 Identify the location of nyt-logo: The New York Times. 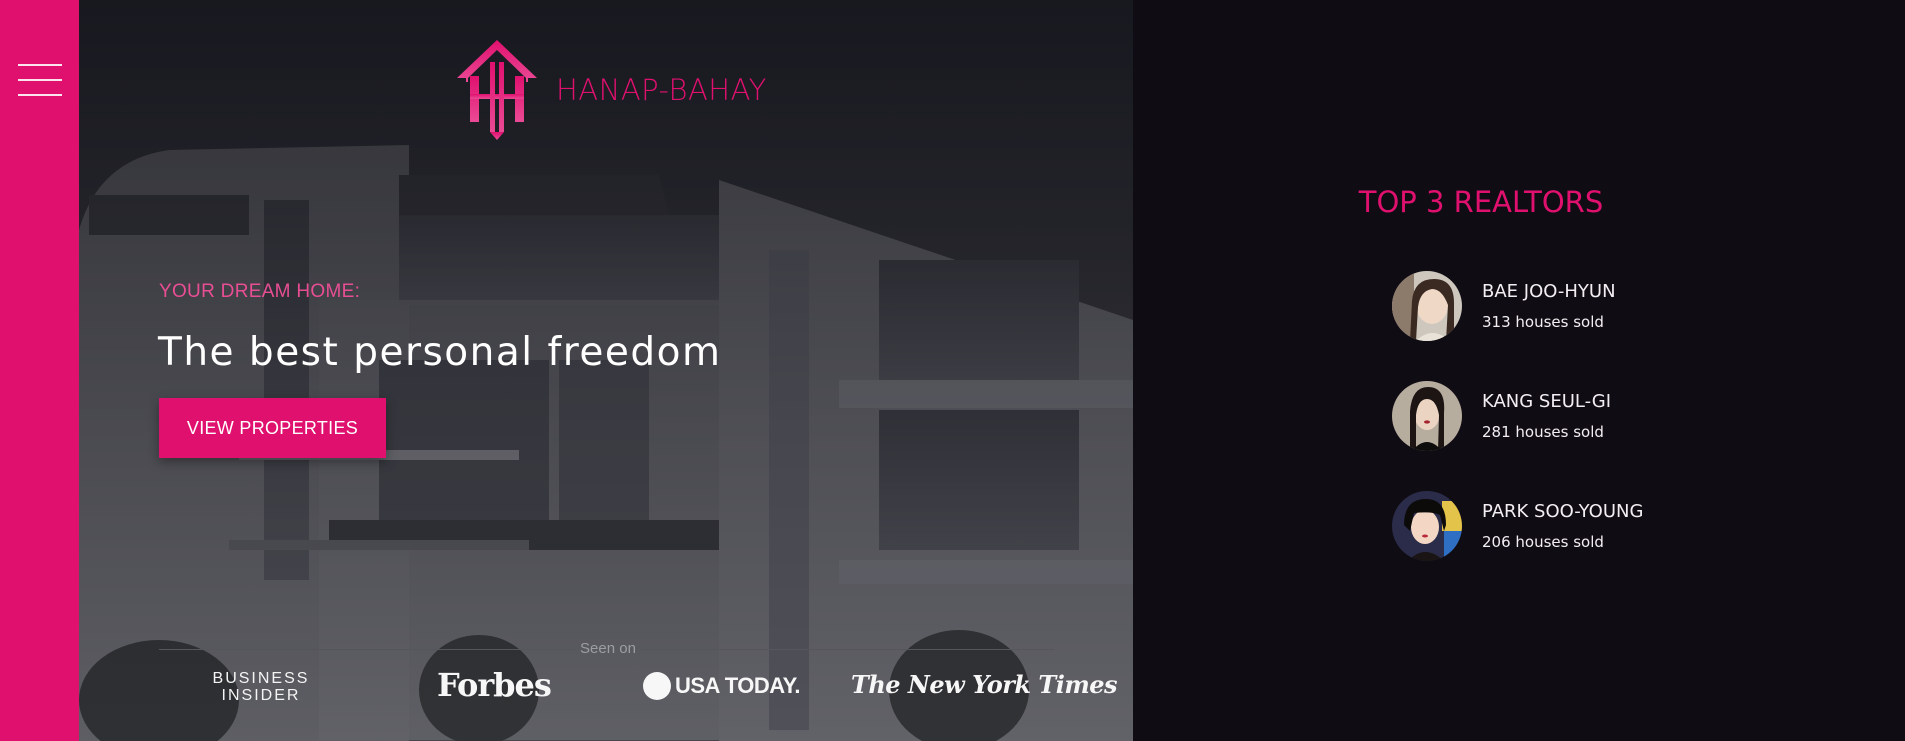
(984, 684).